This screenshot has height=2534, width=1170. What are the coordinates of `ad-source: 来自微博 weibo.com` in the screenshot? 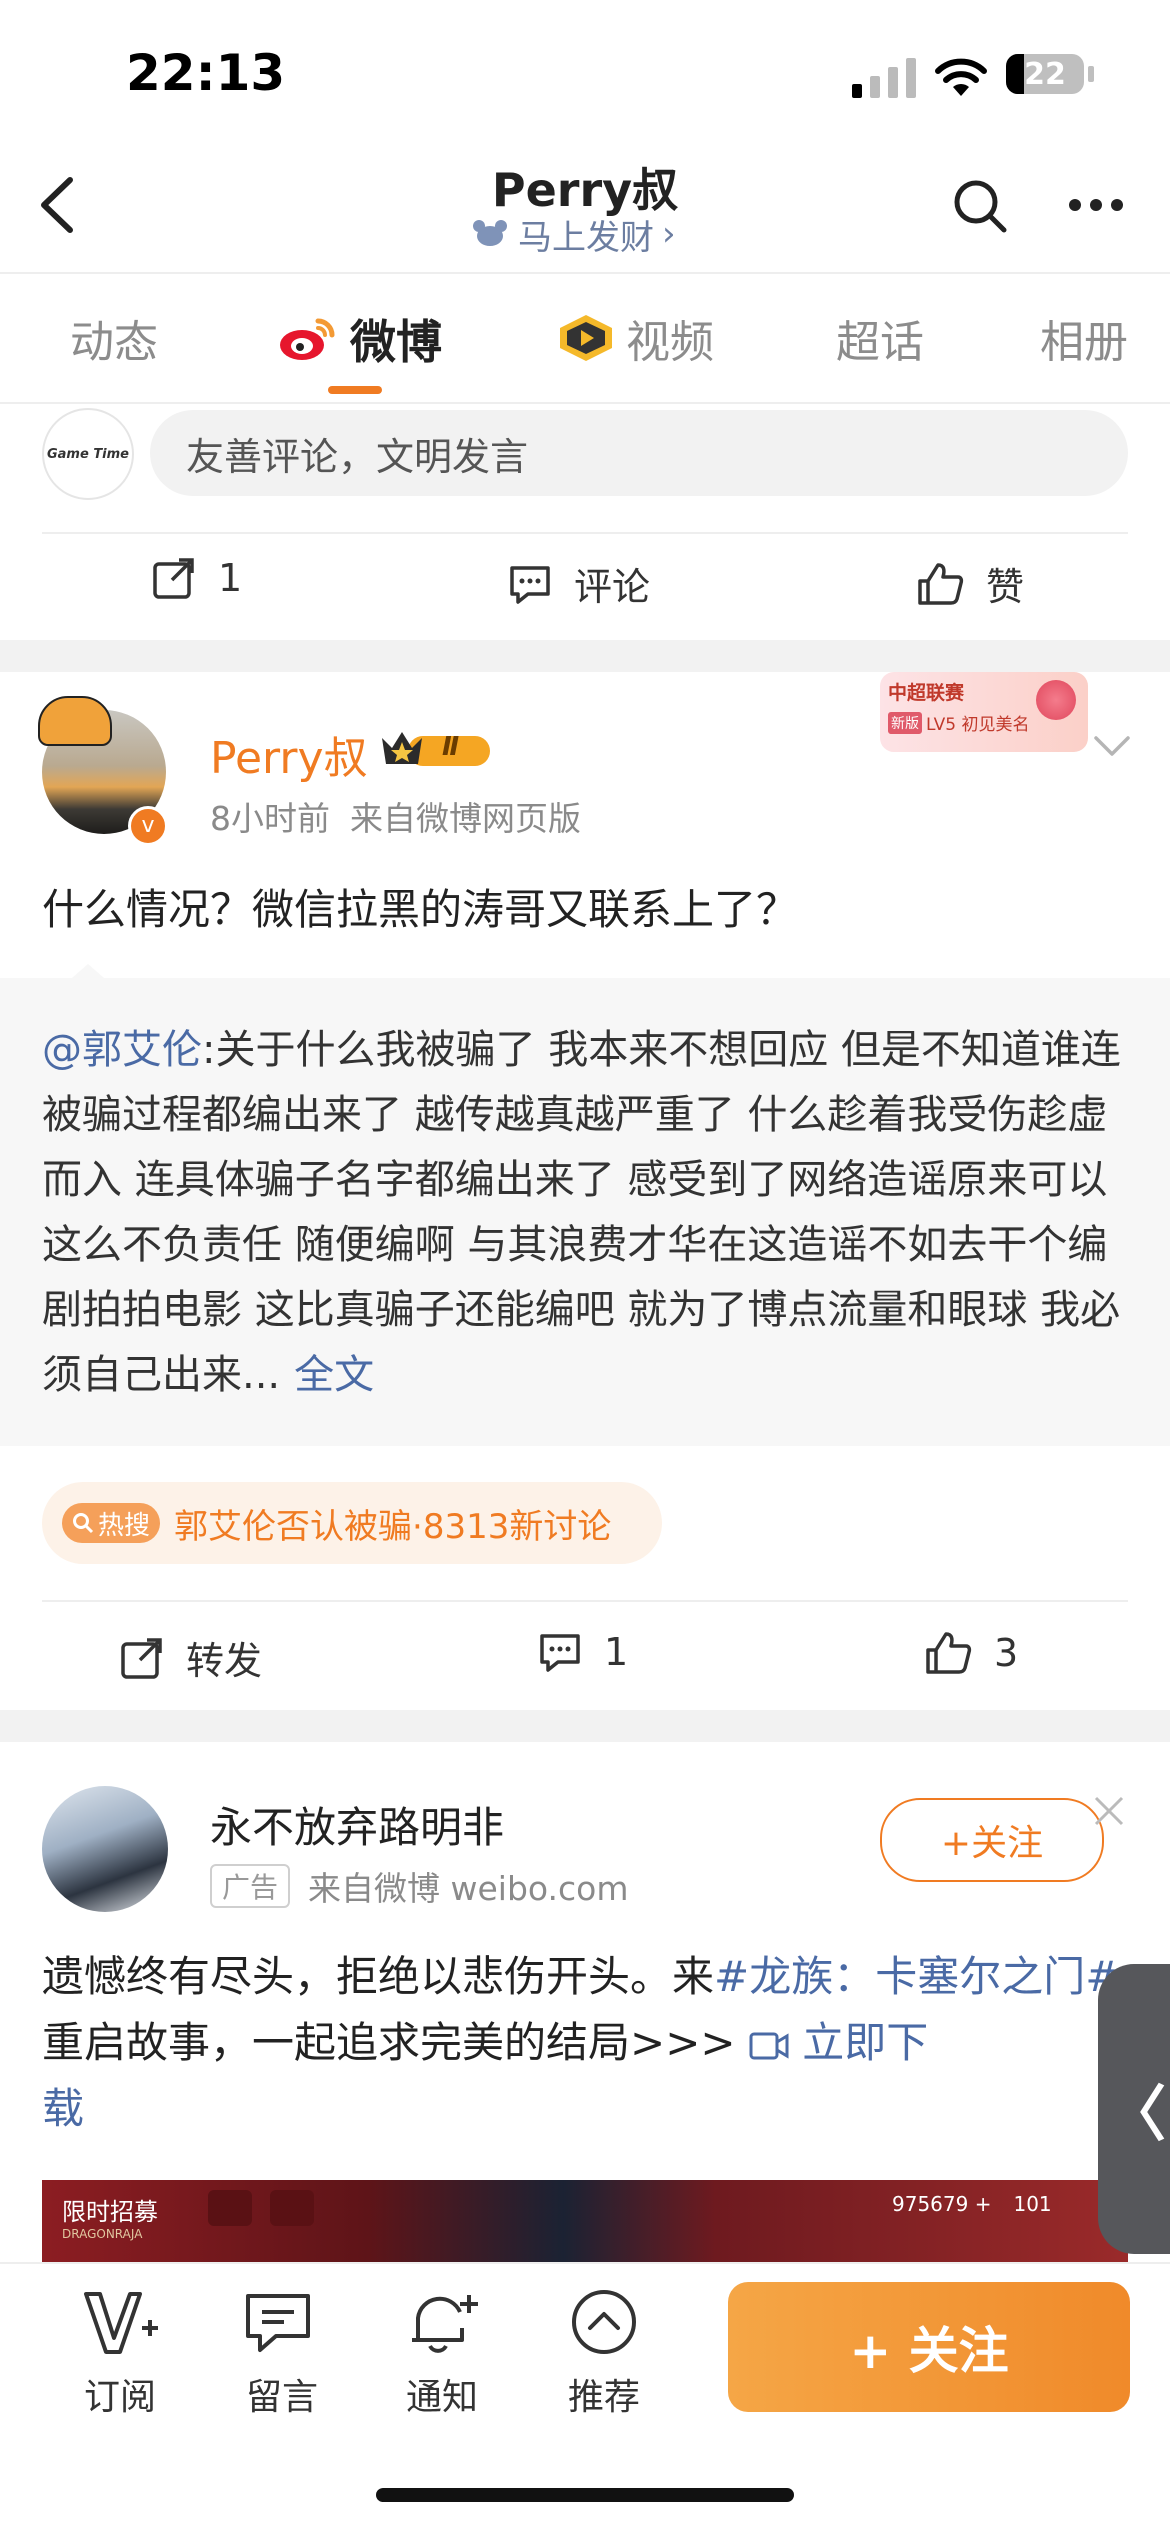 It's located at (468, 1888).